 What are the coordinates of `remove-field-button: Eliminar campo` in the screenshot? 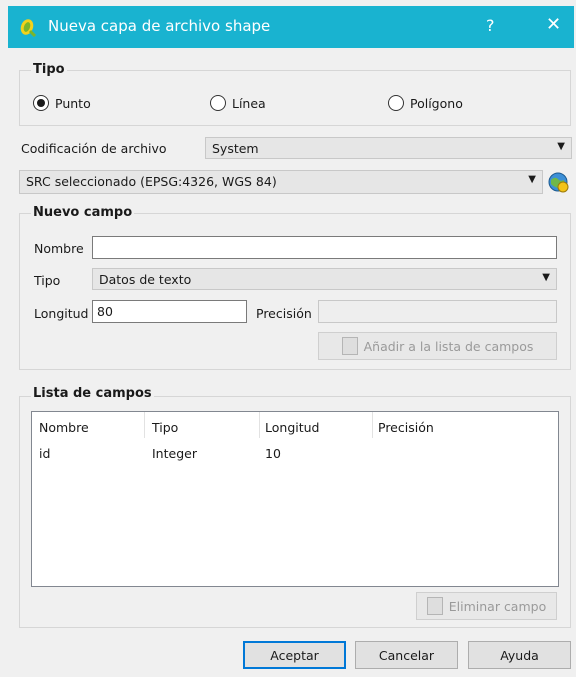 It's located at (486, 606).